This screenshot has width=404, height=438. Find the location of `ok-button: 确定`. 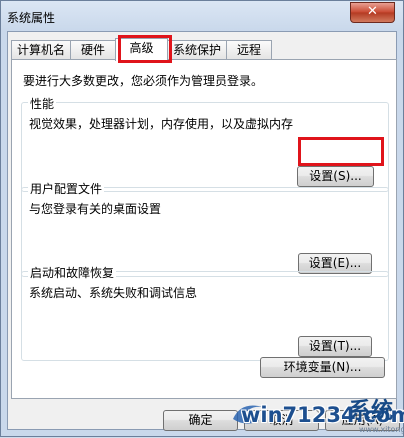

ok-button: 确定 is located at coordinates (200, 420).